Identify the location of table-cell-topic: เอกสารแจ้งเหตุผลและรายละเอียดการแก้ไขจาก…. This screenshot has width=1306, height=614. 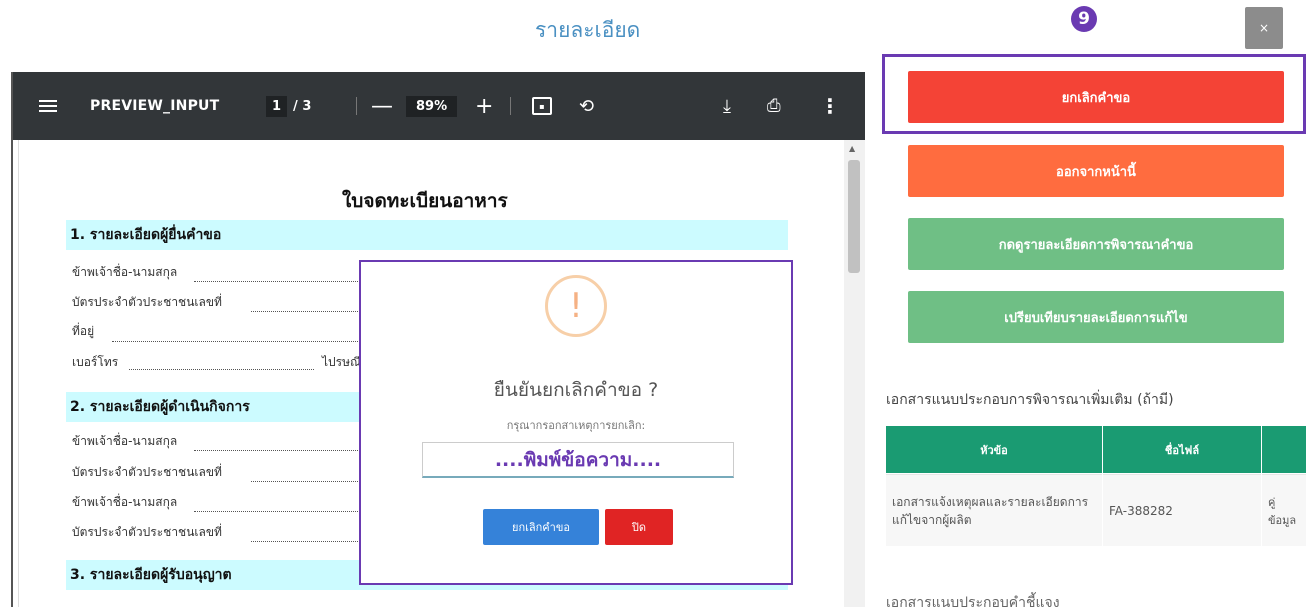
(994, 510).